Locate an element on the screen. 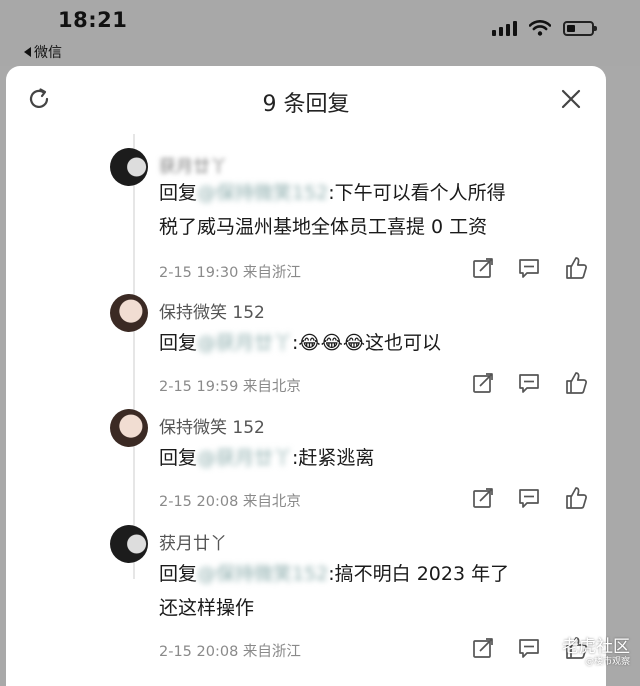  cellular-signal-icon is located at coordinates (504, 28).